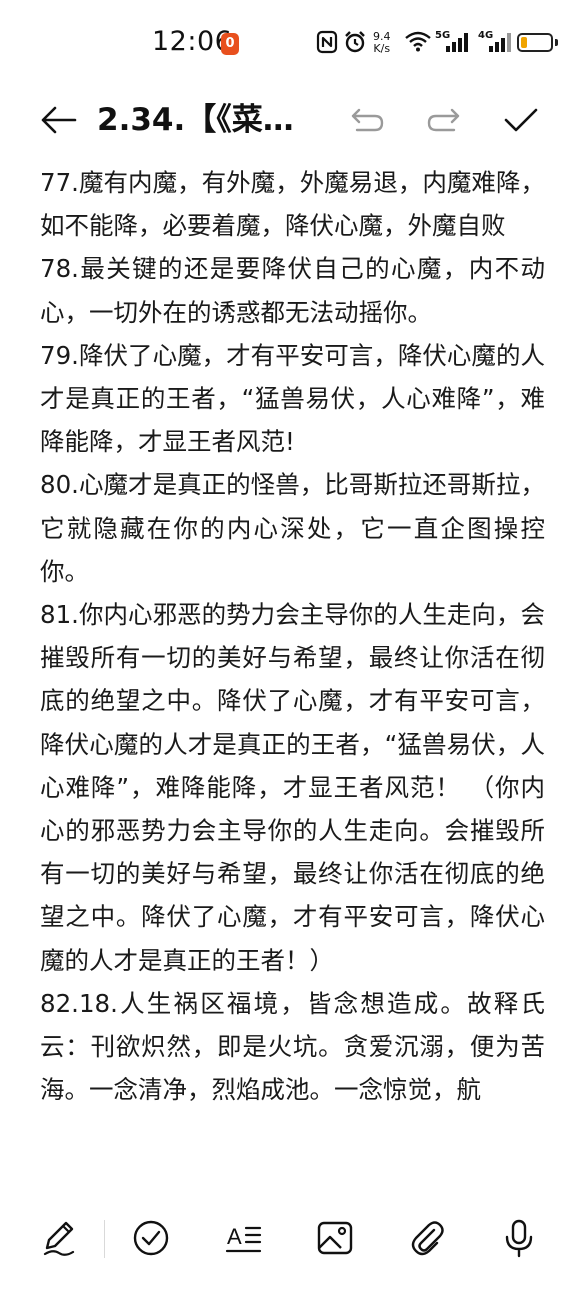  What do you see at coordinates (382, 48) in the screenshot?
I see `network-speed-unit: K/s` at bounding box center [382, 48].